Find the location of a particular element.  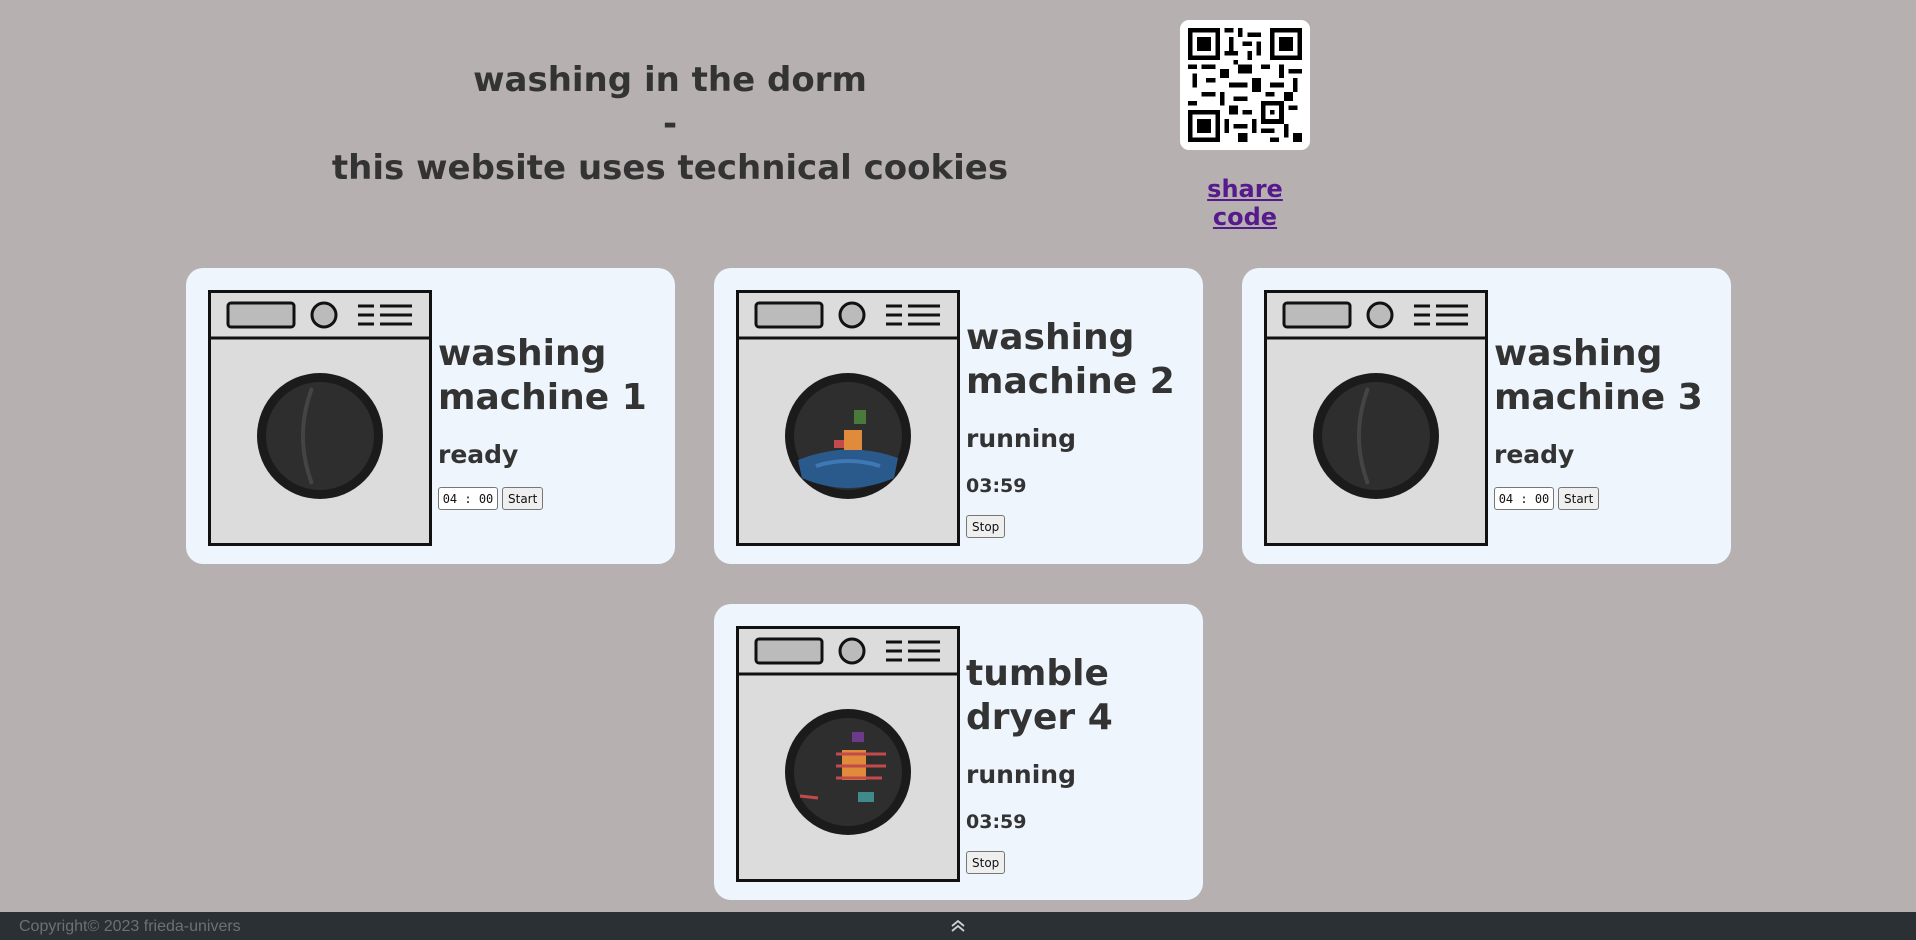

cookie-notice: this website uses technical cookies is located at coordinates (670, 168).